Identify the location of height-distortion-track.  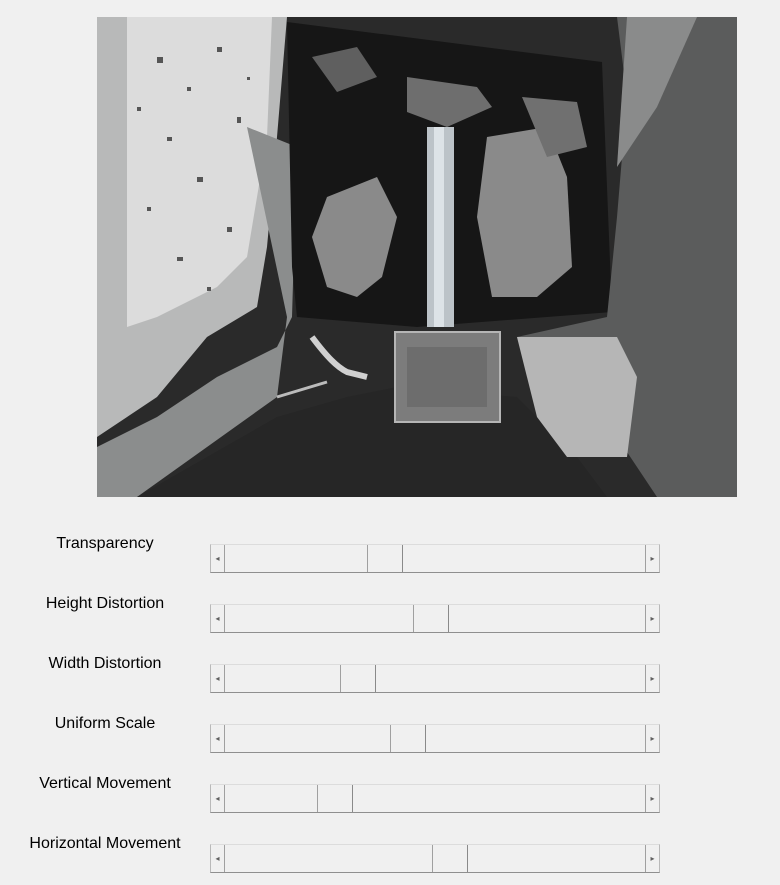
(435, 618).